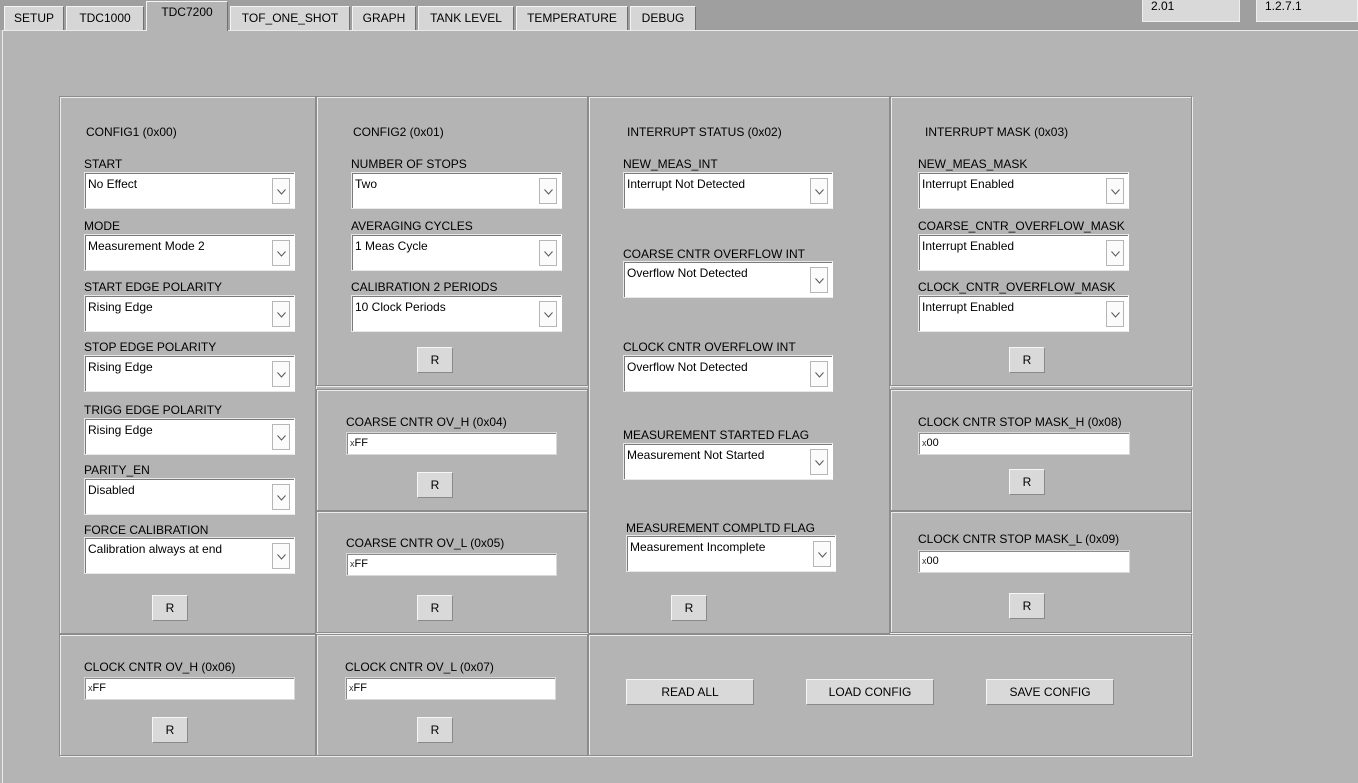 This screenshot has height=783, width=1358. Describe the element at coordinates (456, 313) in the screenshot. I see `cal2-periods-select: 10 Clock Periods` at that location.